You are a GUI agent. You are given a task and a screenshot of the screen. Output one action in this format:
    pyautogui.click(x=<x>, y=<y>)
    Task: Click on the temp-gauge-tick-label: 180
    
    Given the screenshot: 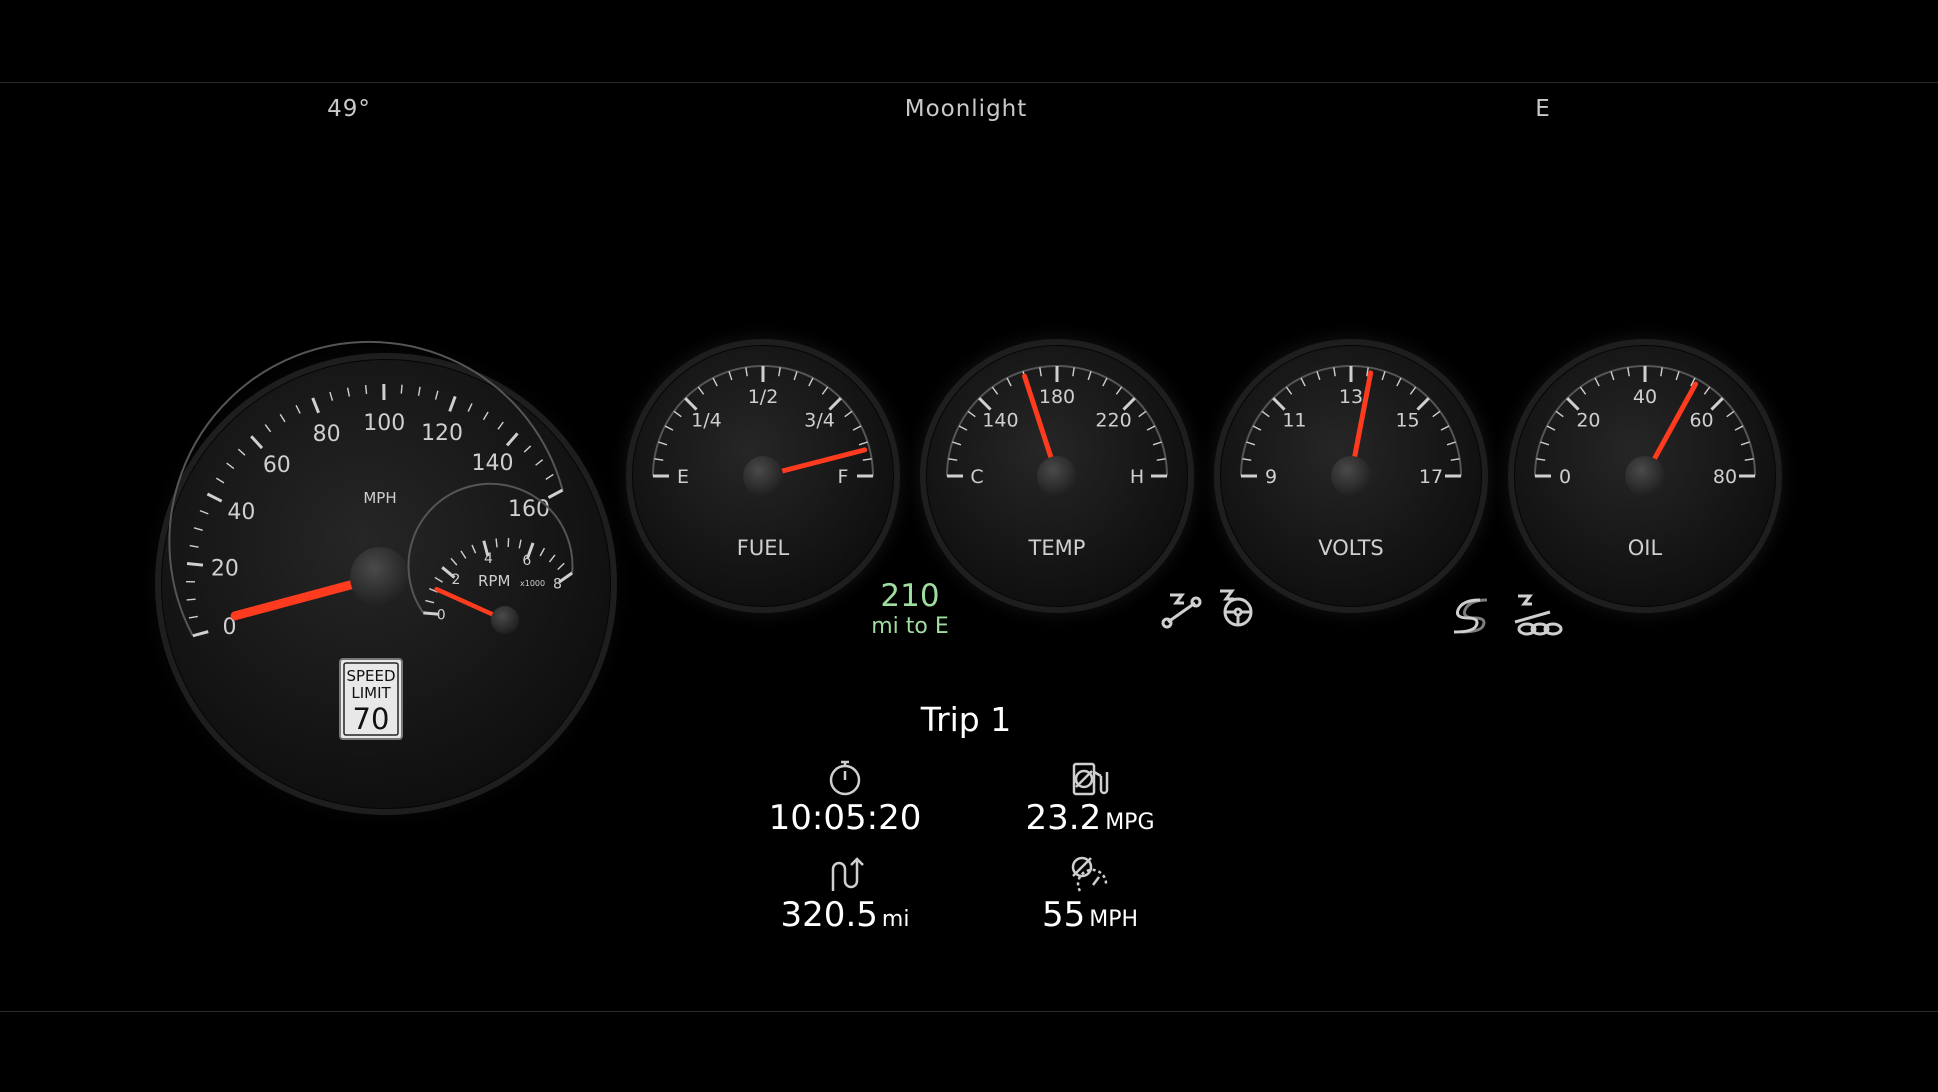 What is the action you would take?
    pyautogui.click(x=1057, y=397)
    